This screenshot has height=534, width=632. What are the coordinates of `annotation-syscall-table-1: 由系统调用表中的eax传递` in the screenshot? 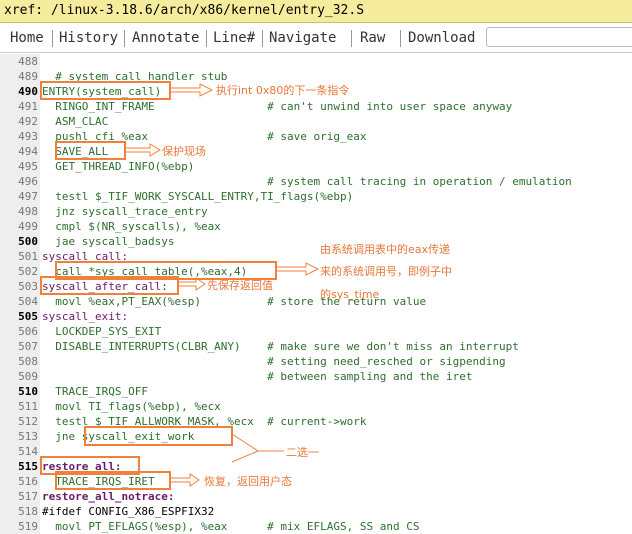 It's located at (385, 249).